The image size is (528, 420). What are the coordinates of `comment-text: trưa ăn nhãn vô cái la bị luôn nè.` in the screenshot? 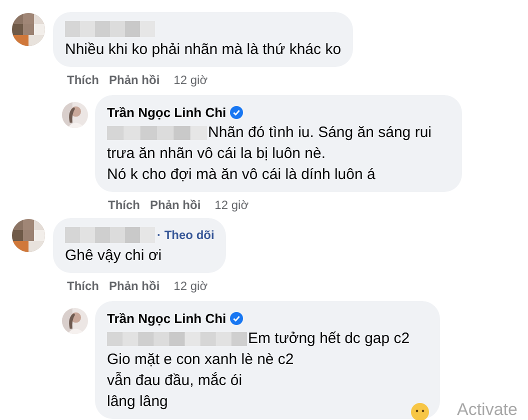 It's located at (216, 154).